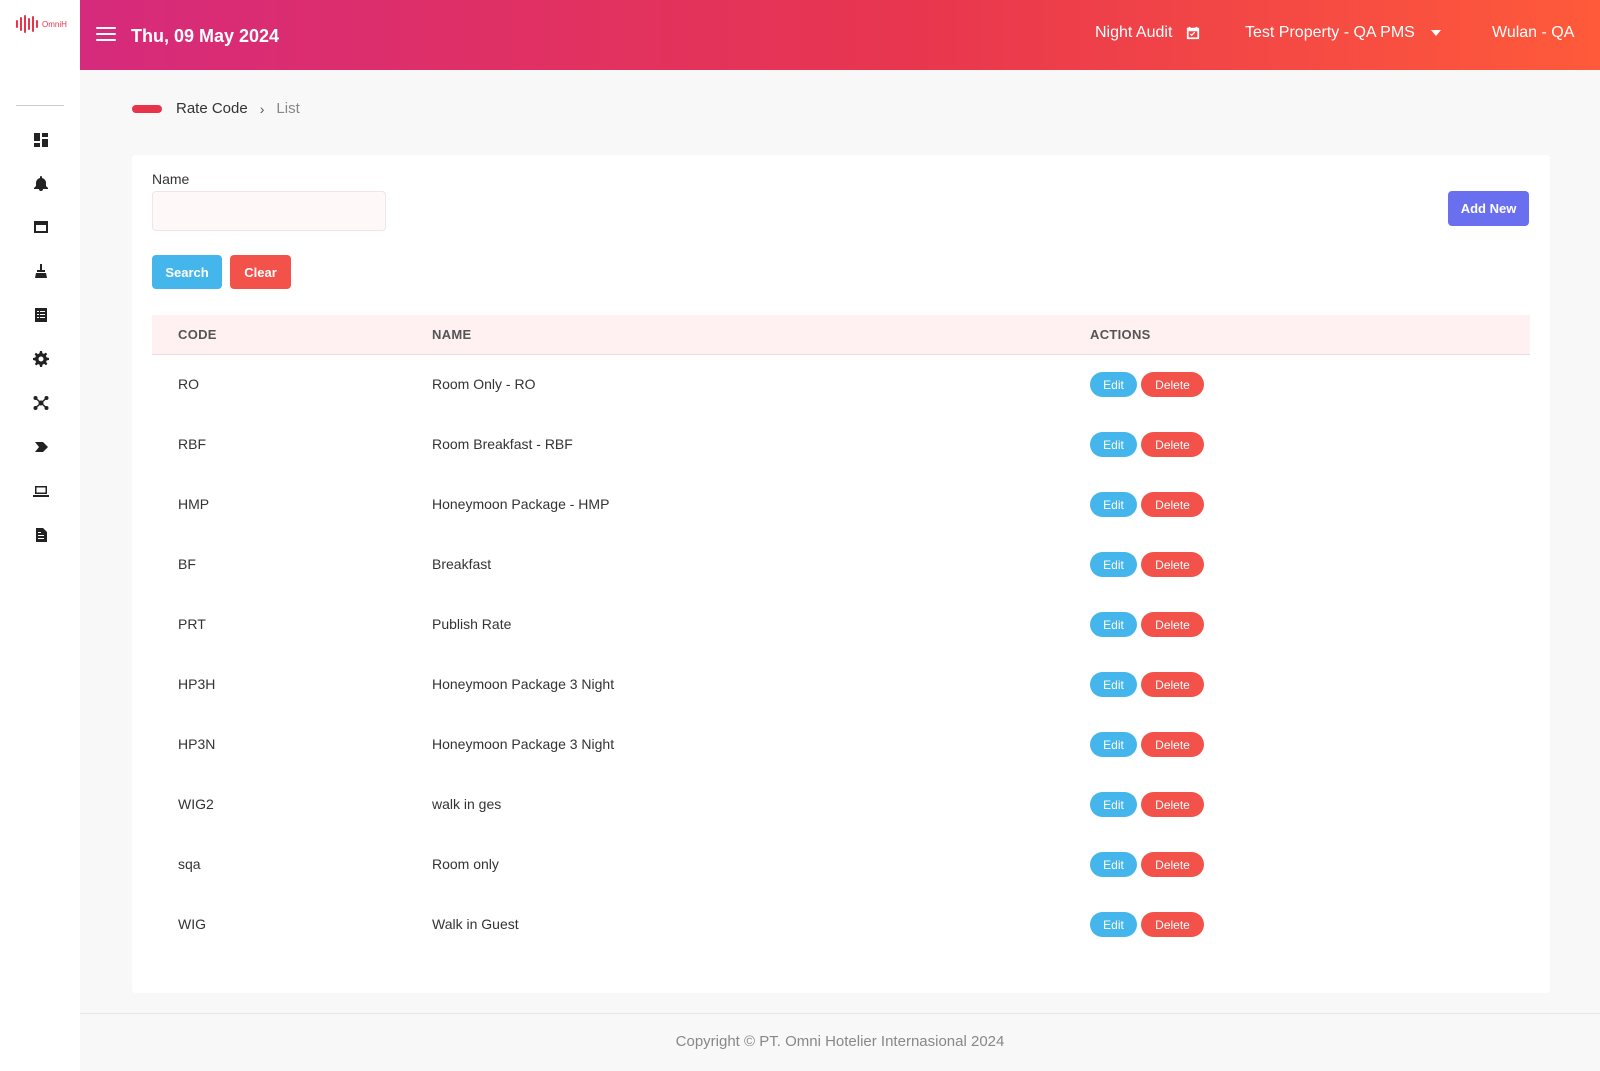  What do you see at coordinates (465, 864) in the screenshot?
I see `cell-name: Room only` at bounding box center [465, 864].